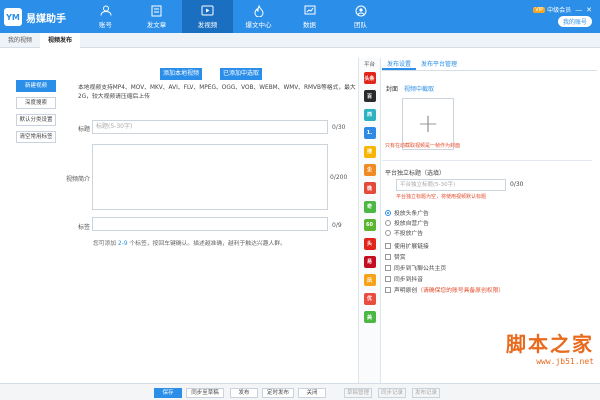  I want to click on sohu-icon: 搜, so click(369, 151).